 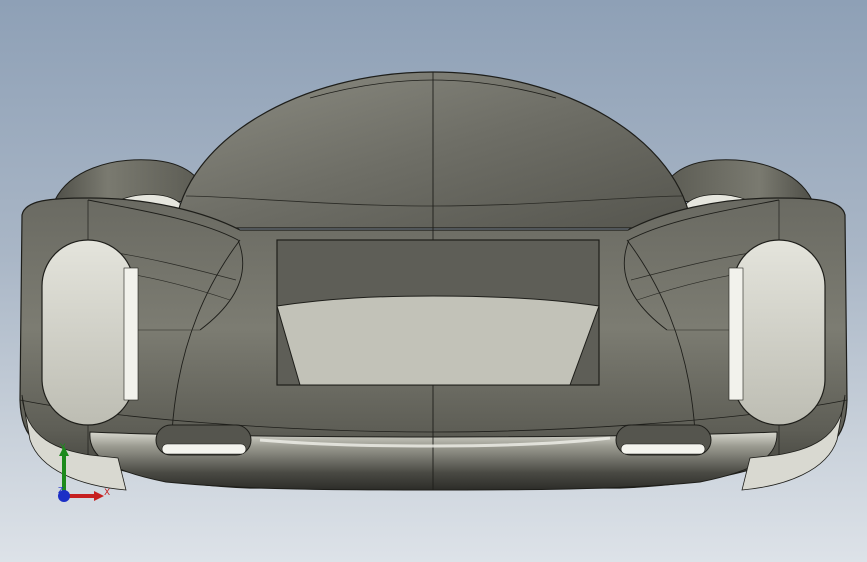 What do you see at coordinates (99, 496) in the screenshot?
I see `x-axis-arrowhead` at bounding box center [99, 496].